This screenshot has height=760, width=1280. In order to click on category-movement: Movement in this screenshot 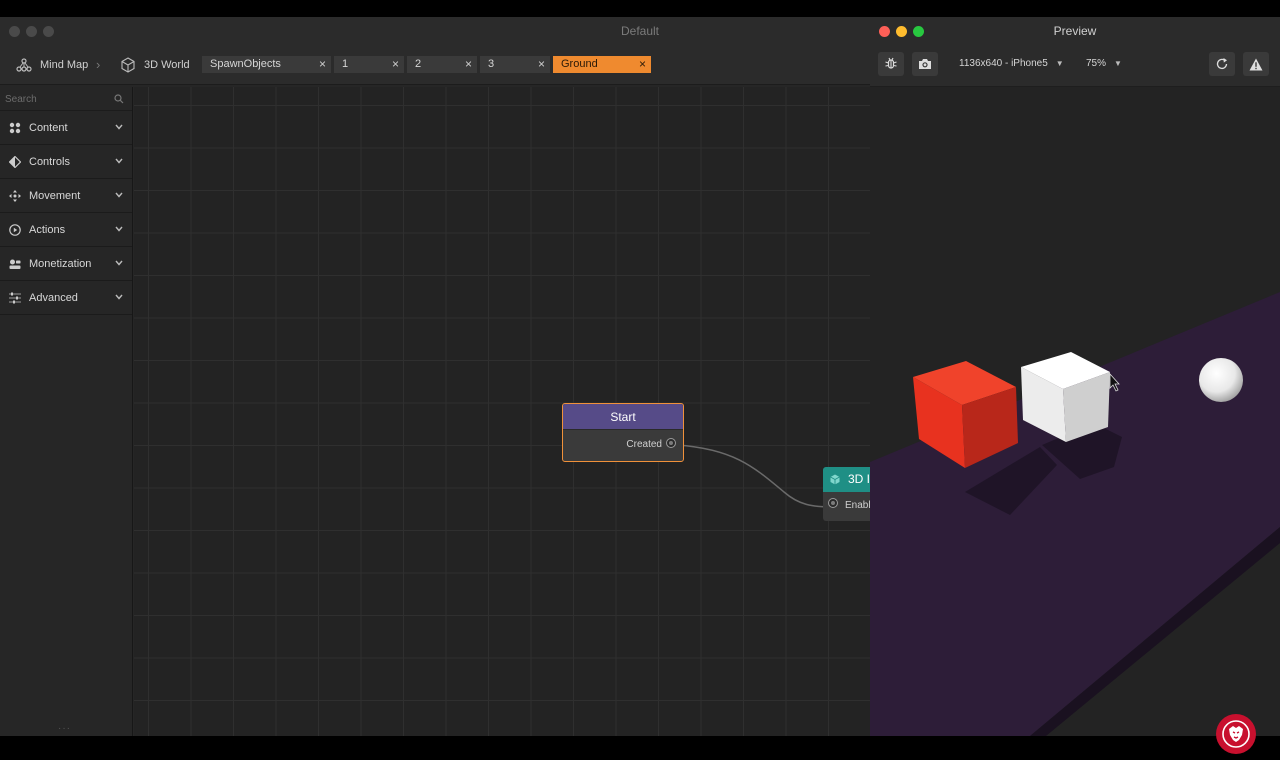, I will do `click(66, 196)`.